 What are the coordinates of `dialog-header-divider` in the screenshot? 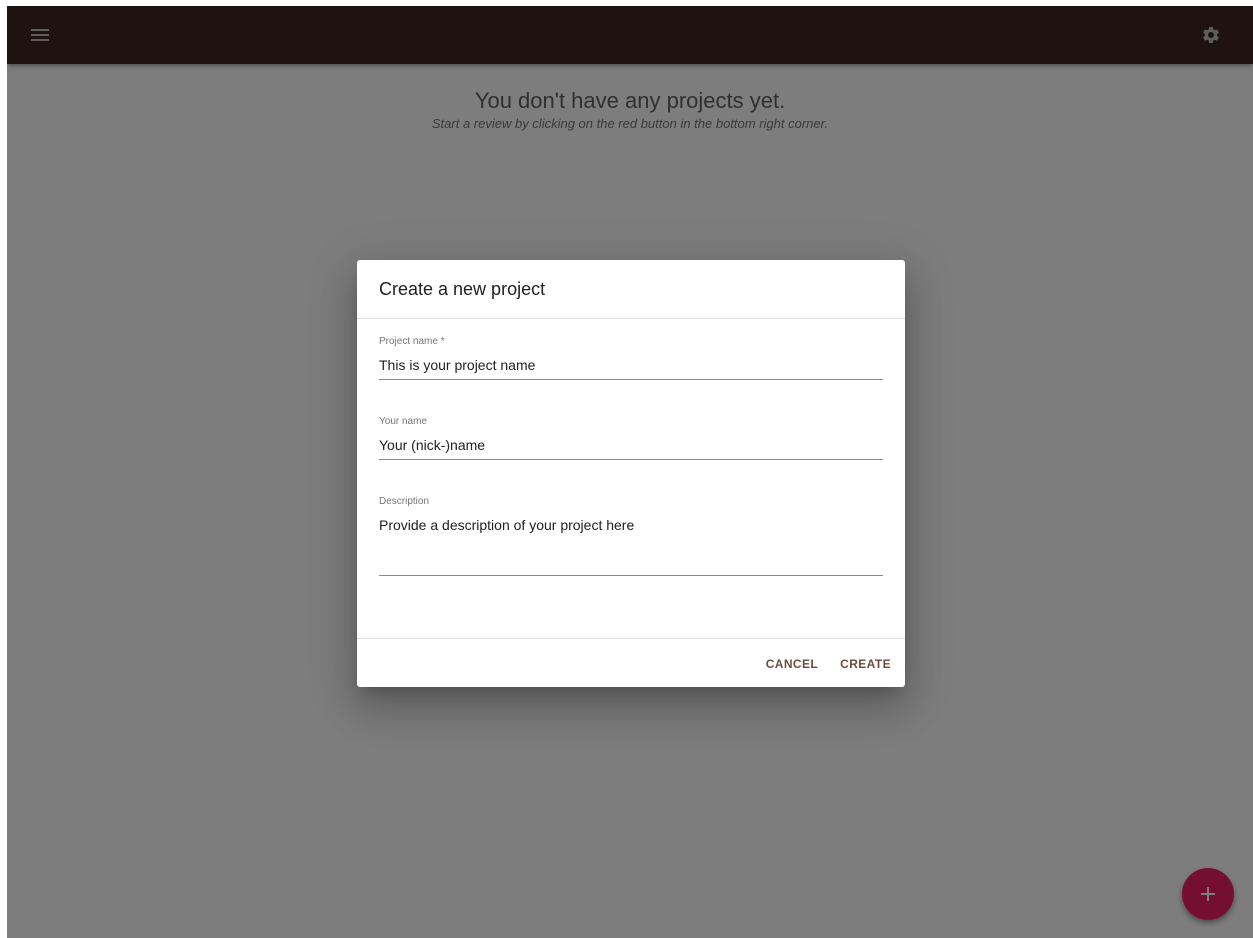 It's located at (631, 318).